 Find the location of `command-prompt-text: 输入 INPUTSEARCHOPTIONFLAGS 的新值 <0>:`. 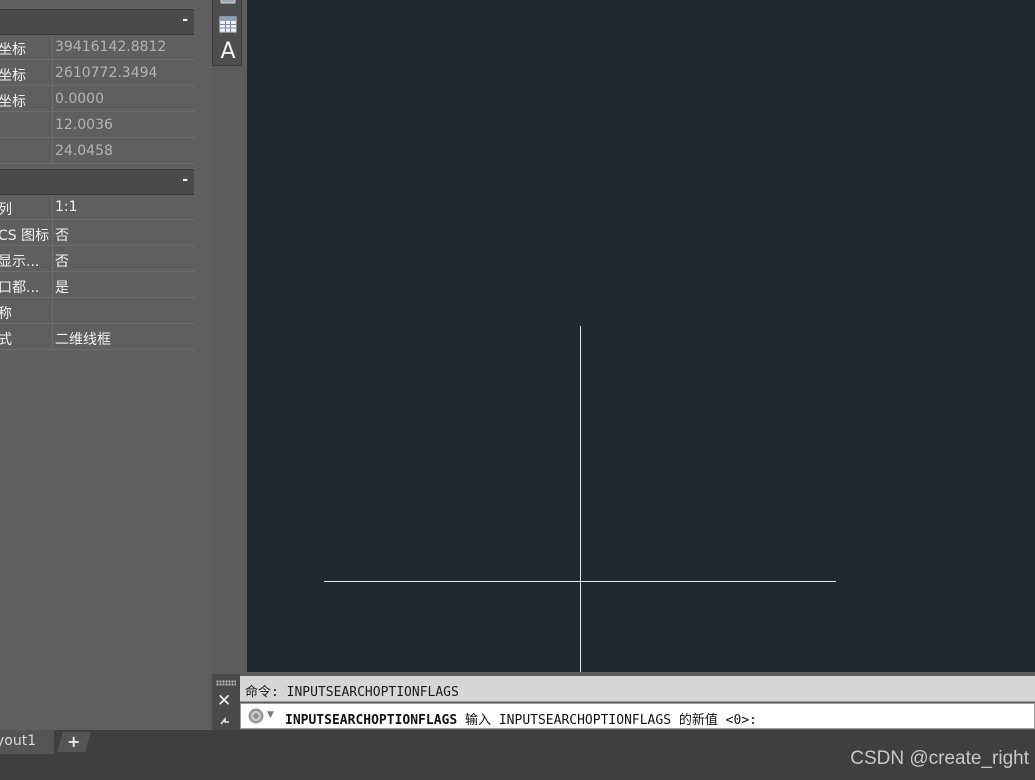

command-prompt-text: 输入 INPUTSEARCHOPTIONFLAGS 的新值 <0>: is located at coordinates (607, 720).